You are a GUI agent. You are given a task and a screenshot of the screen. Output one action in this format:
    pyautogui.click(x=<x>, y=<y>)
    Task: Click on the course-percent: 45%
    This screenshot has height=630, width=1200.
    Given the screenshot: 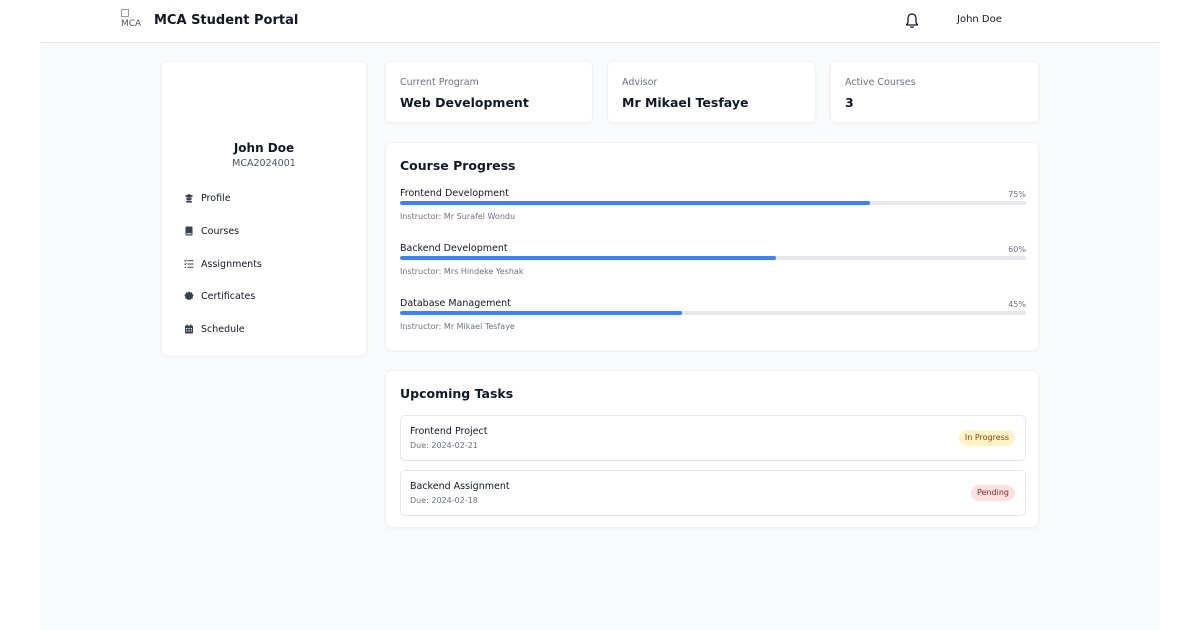 What is the action you would take?
    pyautogui.click(x=1017, y=304)
    